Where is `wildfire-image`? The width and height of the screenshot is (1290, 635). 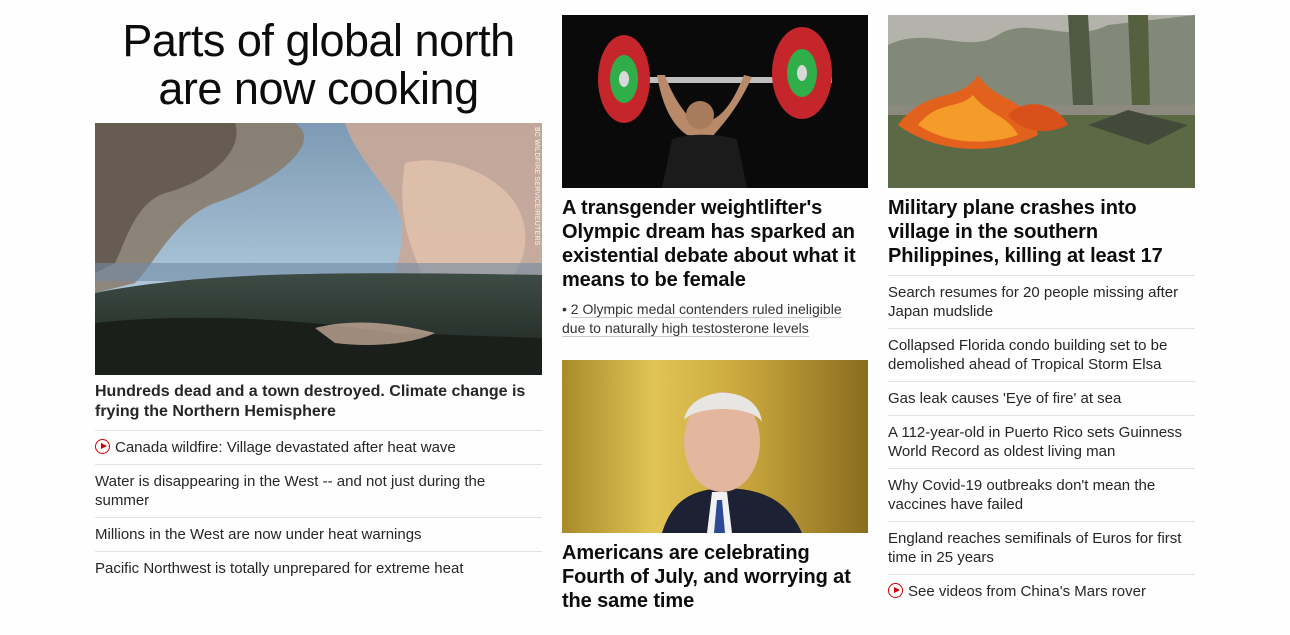 wildfire-image is located at coordinates (318, 249).